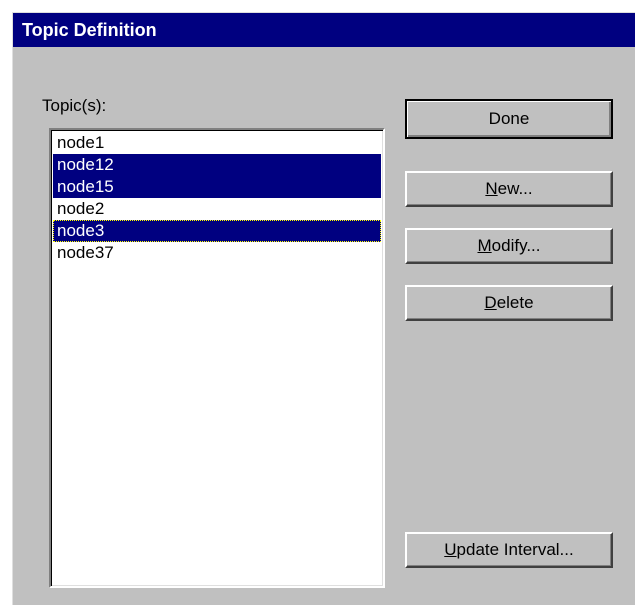 The height and width of the screenshot is (605, 635). I want to click on list-item: node3, so click(217, 231).